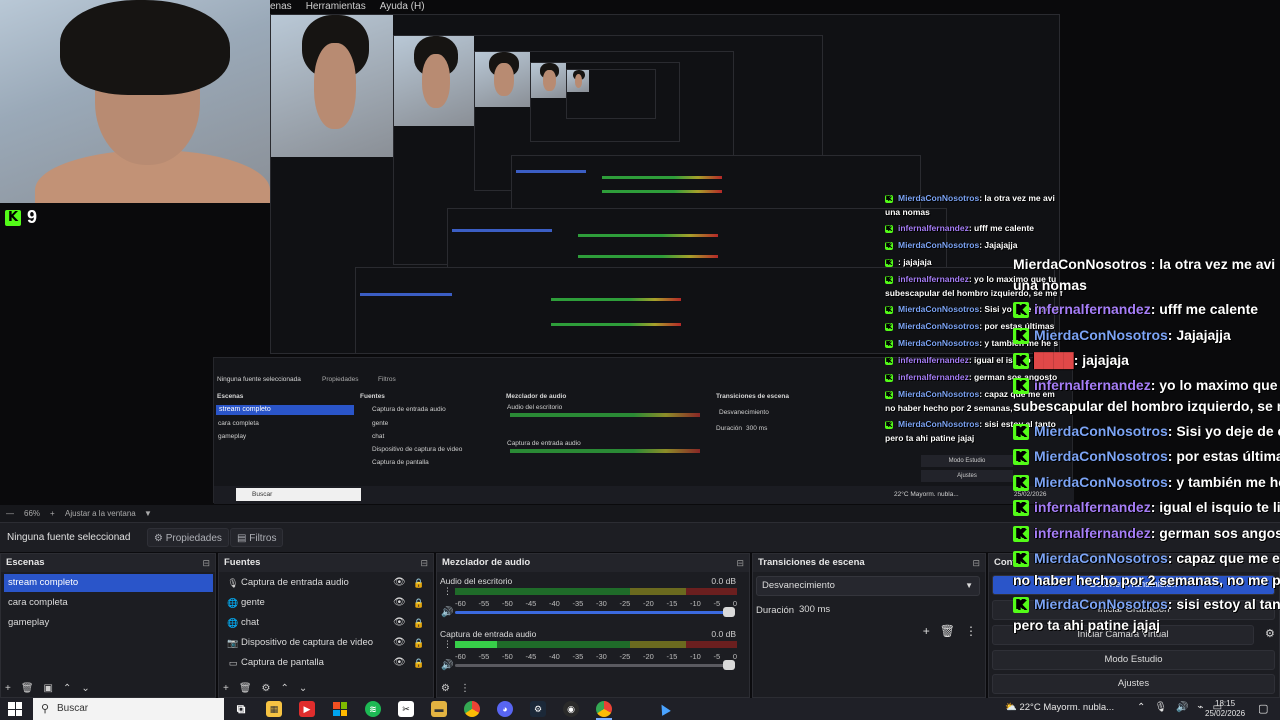 The height and width of the screenshot is (720, 1280). Describe the element at coordinates (1012, 707) in the screenshot. I see `cloud-sun-icon: ⛅` at that location.